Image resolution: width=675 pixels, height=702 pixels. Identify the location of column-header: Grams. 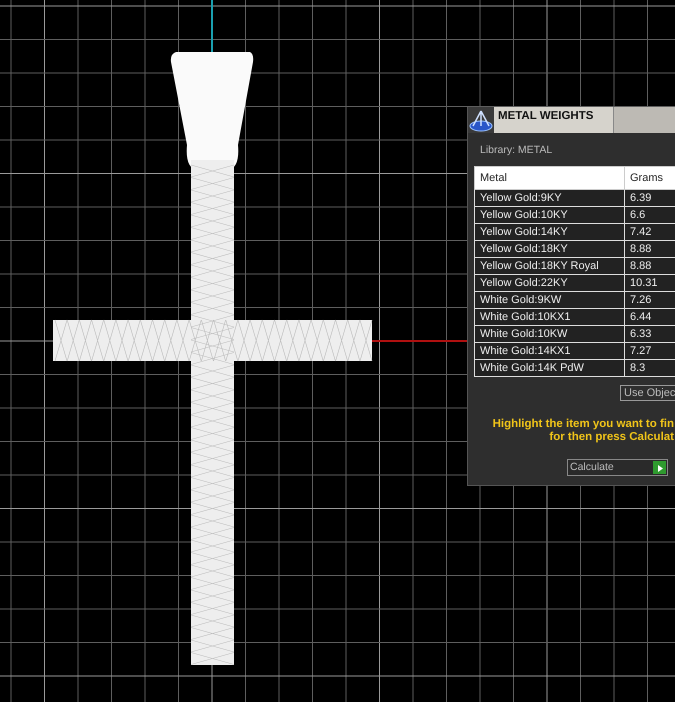
(649, 178).